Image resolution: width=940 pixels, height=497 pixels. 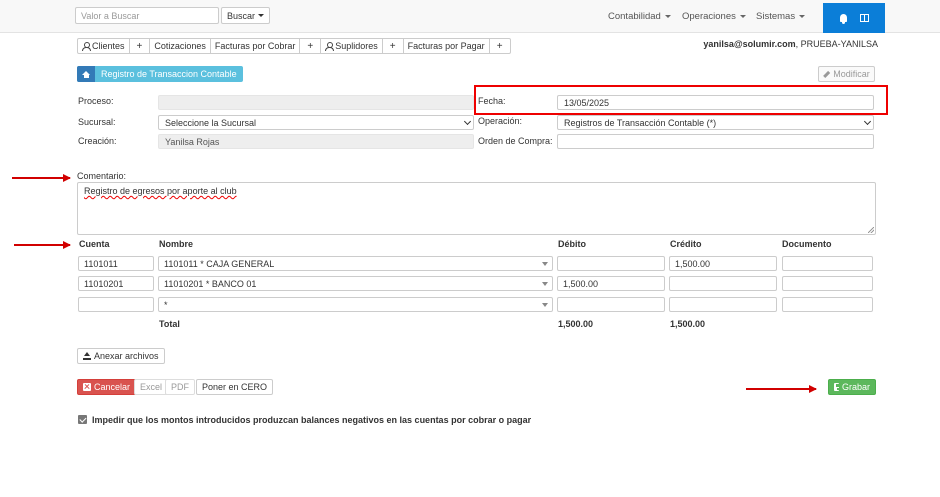 I want to click on topbar-actions, so click(x=854, y=18).